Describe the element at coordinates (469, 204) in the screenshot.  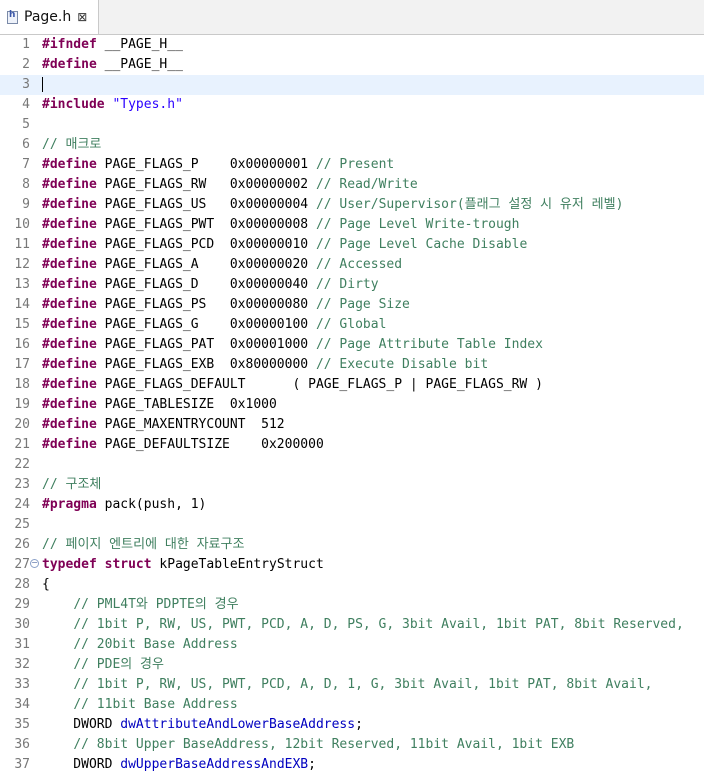
I see `comment-token: // User/Supervisor(플래그 설정 시 유저 레벨)` at that location.